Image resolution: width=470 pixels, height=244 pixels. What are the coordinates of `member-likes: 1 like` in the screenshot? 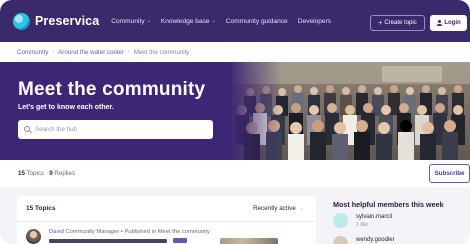 It's located at (362, 224).